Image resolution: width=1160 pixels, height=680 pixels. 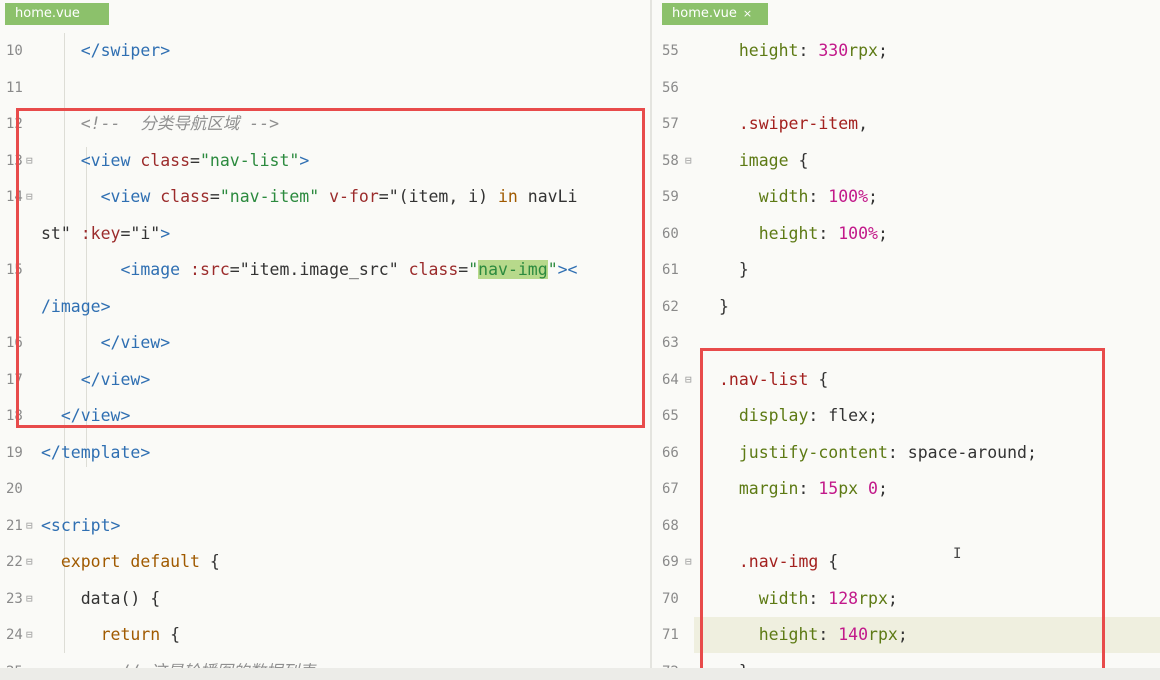 I want to click on tab-home-vue-right: home.vue ×, so click(x=715, y=14).